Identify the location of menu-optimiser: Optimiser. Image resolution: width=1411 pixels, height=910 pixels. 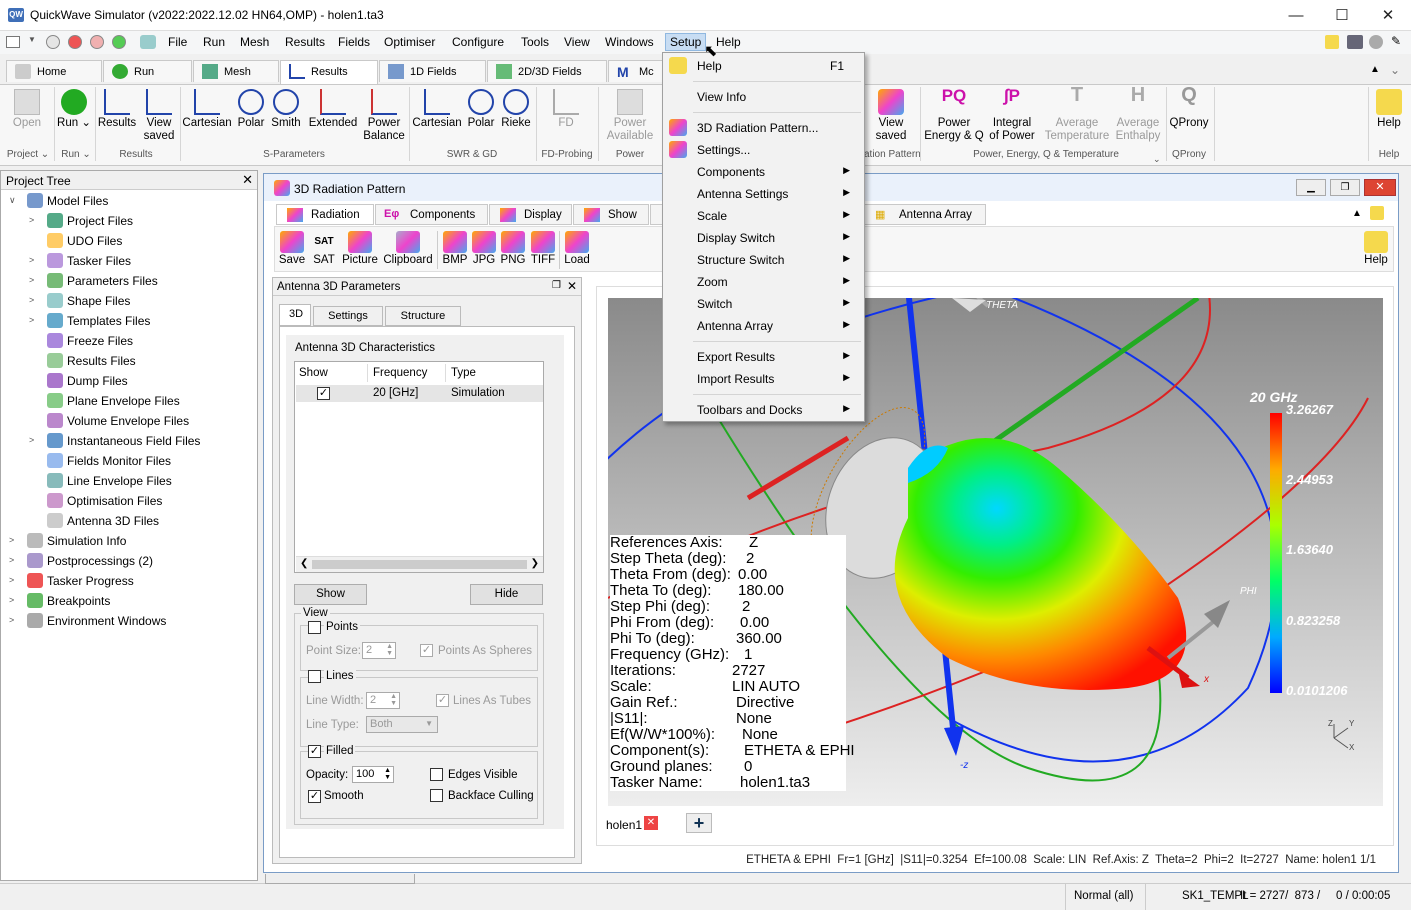
(409, 42).